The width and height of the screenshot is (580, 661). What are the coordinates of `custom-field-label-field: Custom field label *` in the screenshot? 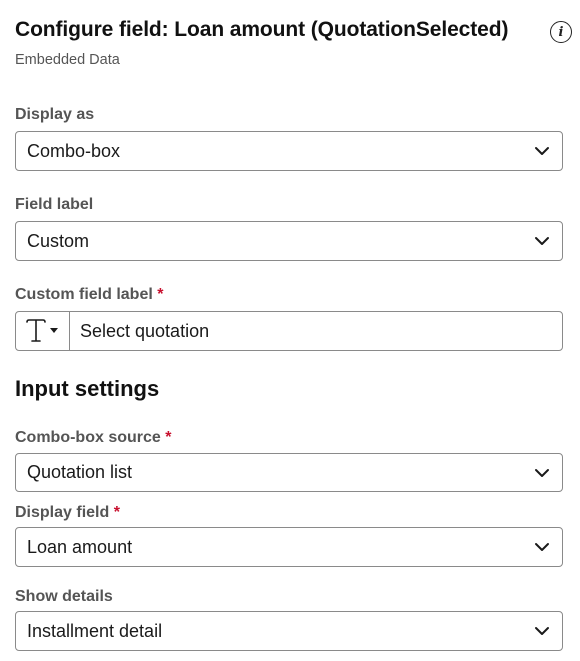 It's located at (289, 317).